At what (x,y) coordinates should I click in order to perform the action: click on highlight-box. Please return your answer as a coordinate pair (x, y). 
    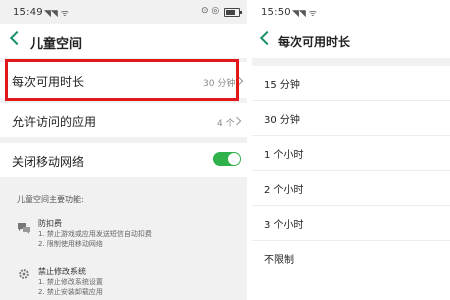
    Looking at the image, I should click on (122, 80).